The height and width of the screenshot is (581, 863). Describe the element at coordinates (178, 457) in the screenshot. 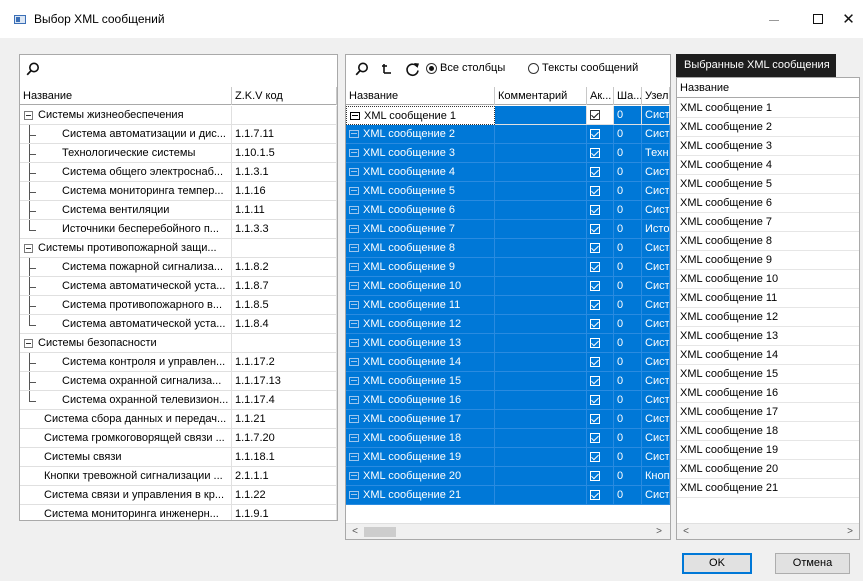

I see `tree-row: Системы связи 1.1.18.1` at that location.